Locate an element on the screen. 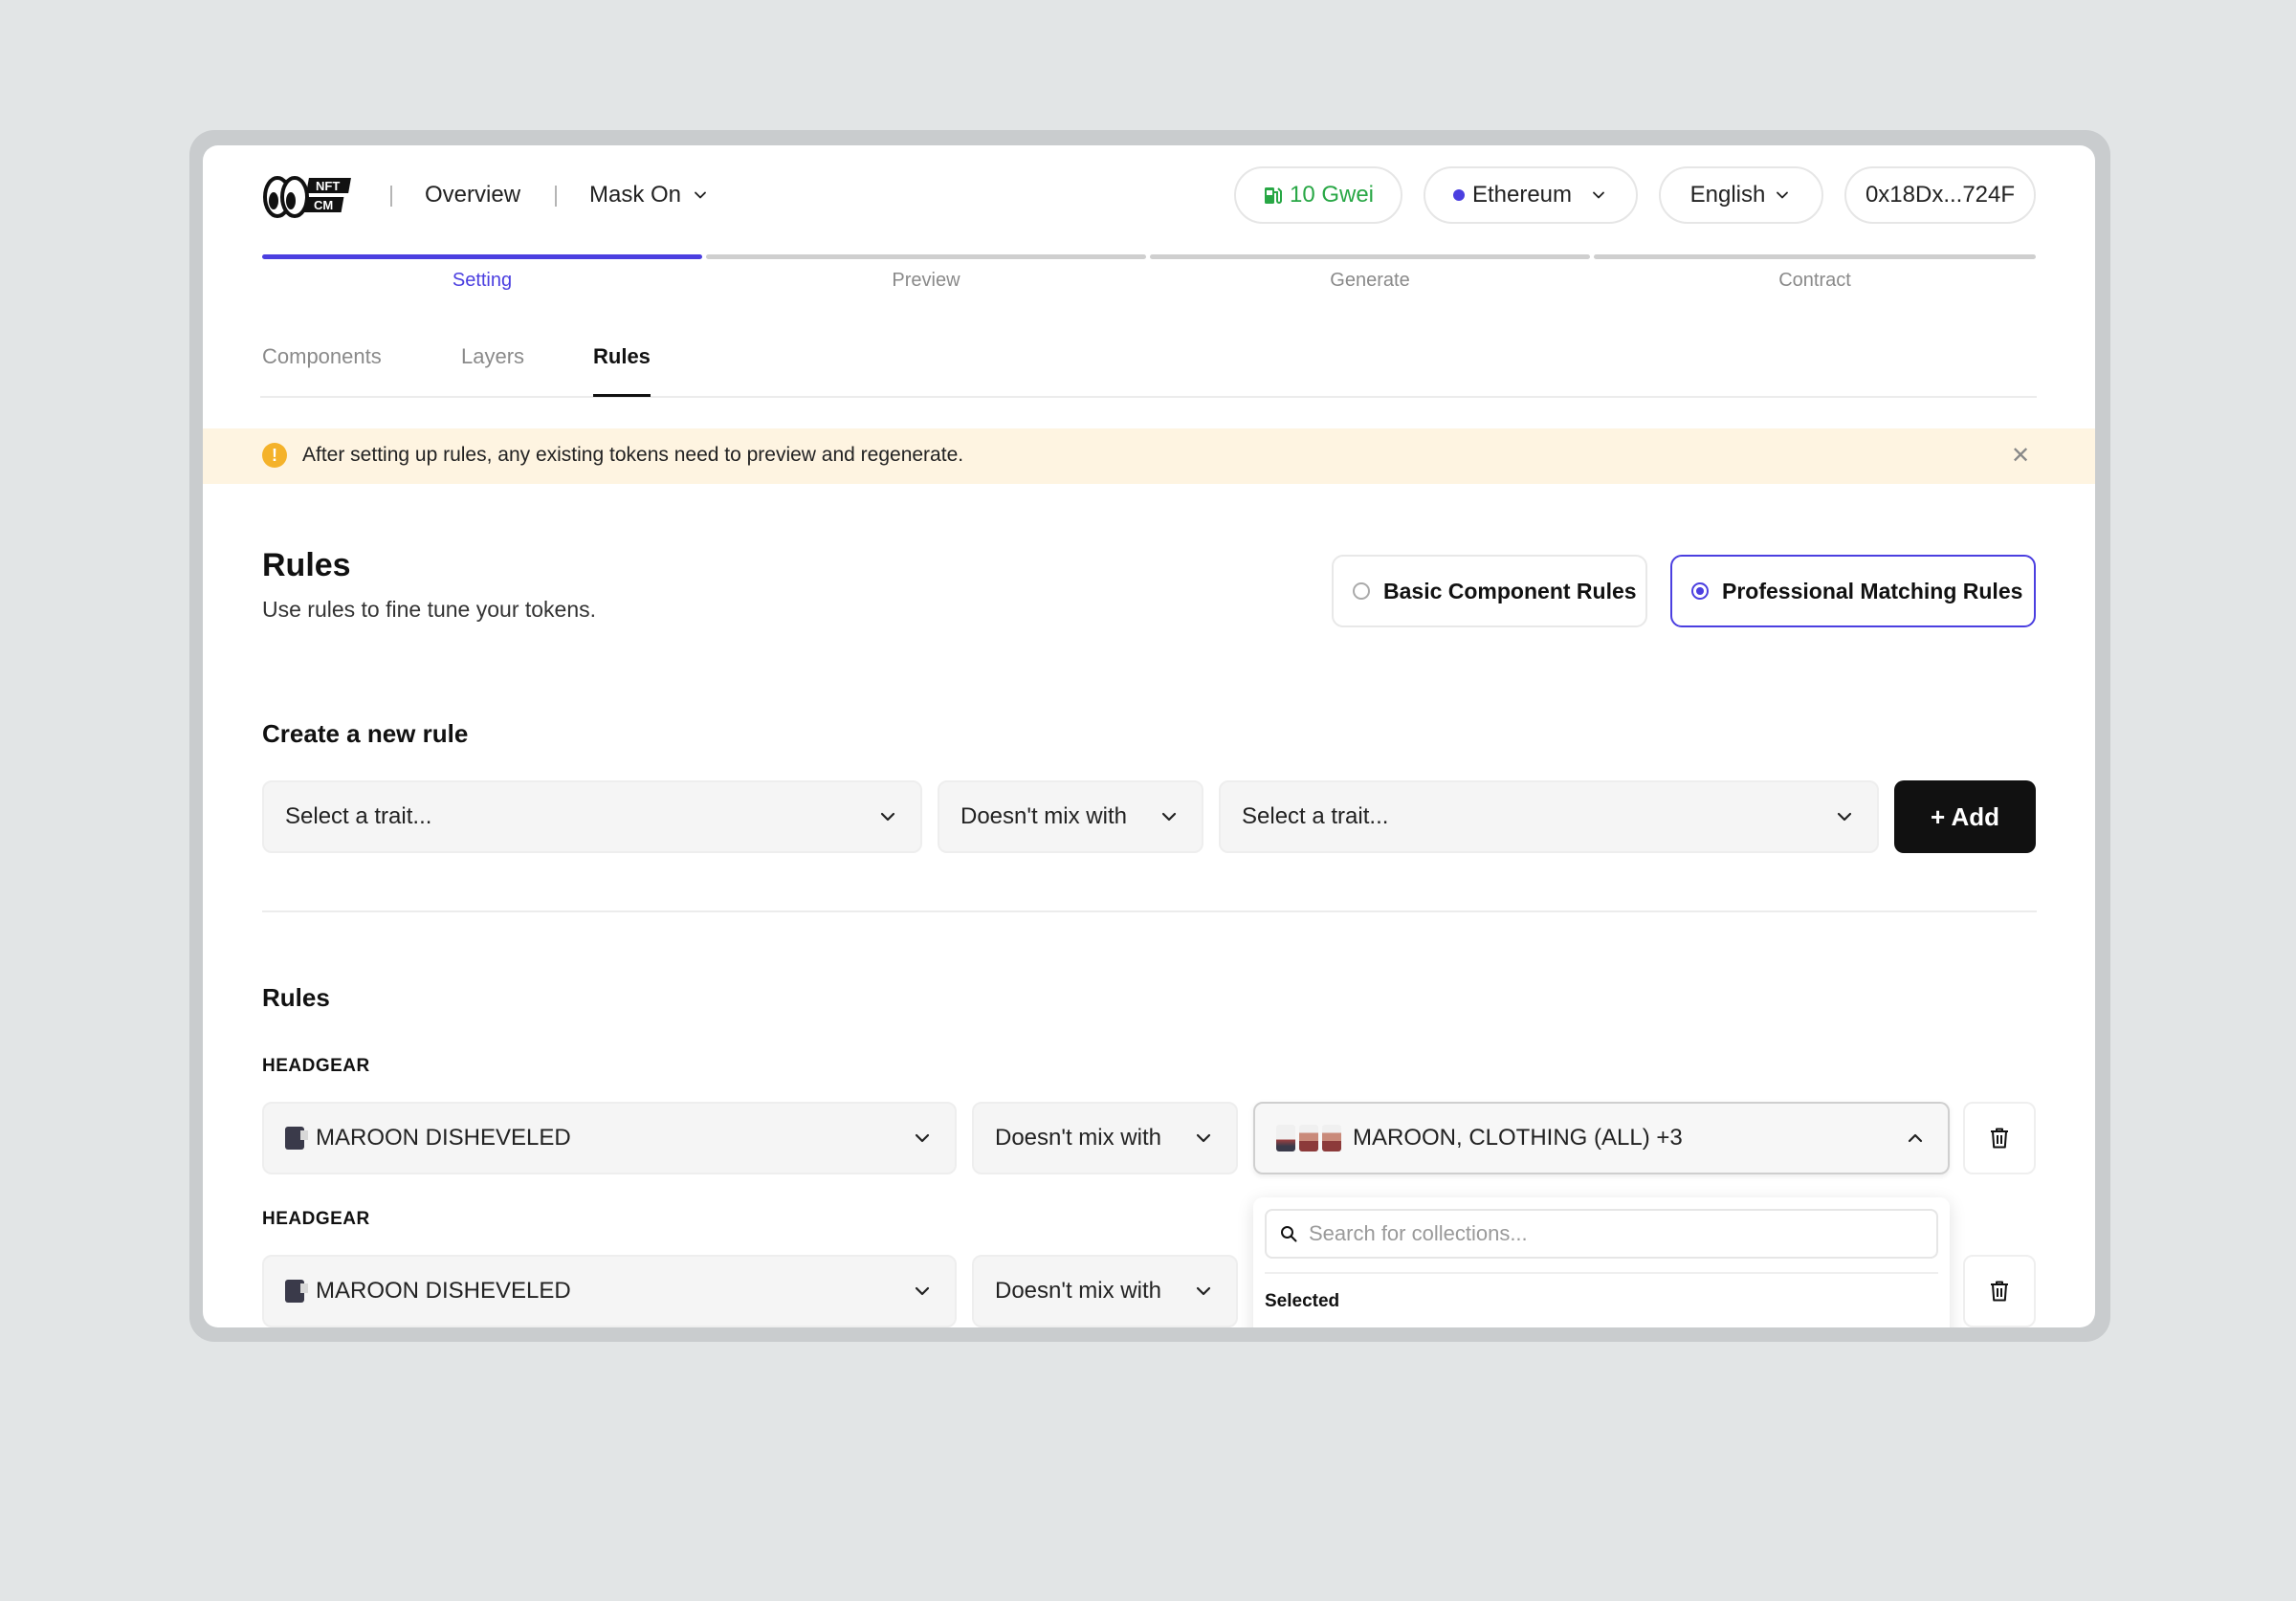 The image size is (2296, 1601). language-name: English is located at coordinates (1728, 195).